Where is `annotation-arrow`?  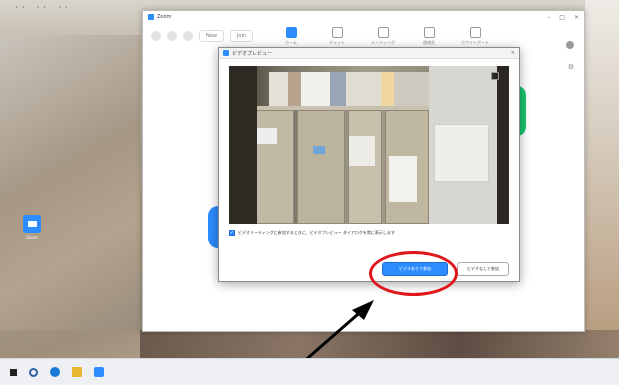
annotation-arrow is located at coordinates (325, 342).